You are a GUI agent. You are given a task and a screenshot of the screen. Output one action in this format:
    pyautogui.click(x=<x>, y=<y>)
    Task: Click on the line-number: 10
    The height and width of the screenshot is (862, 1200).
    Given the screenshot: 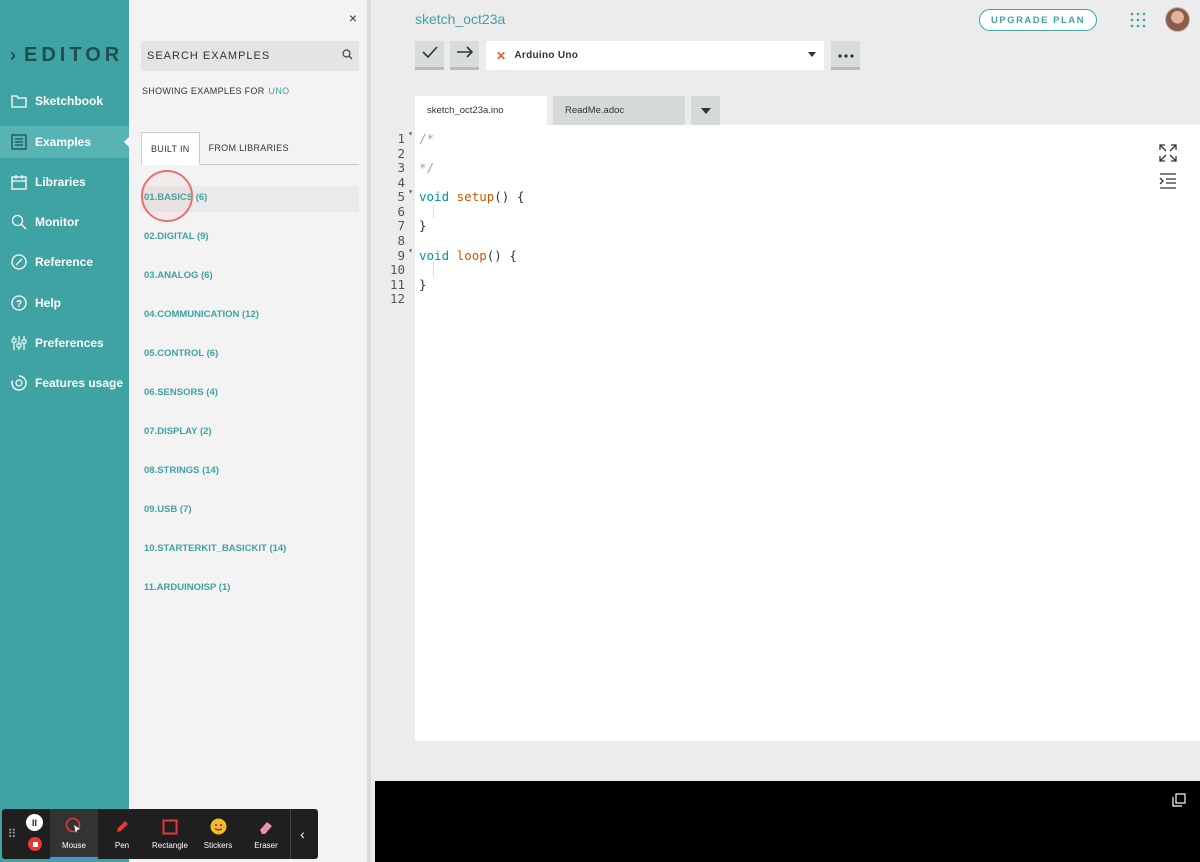 What is the action you would take?
    pyautogui.click(x=397, y=269)
    